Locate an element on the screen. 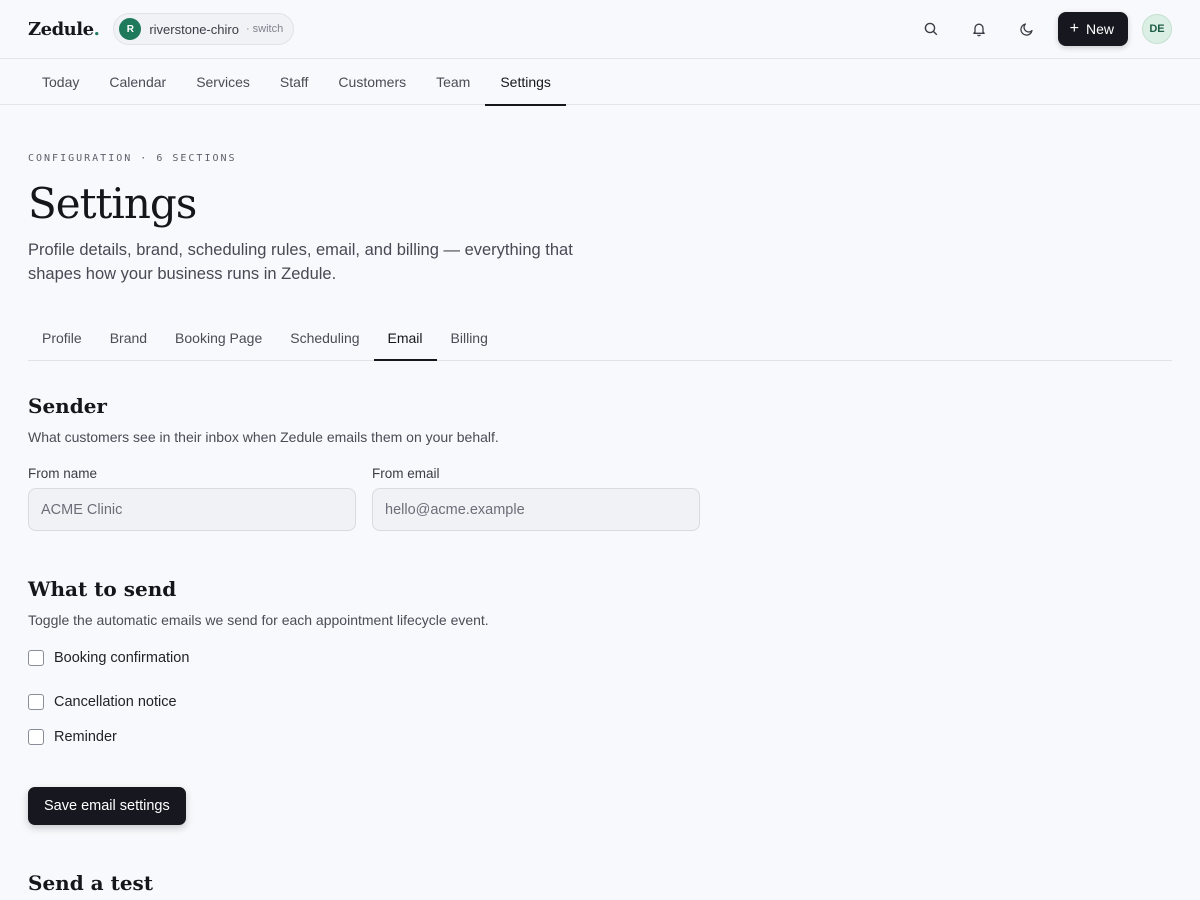 The height and width of the screenshot is (900, 1200). option-booking-confirmation: Booking confirmation is located at coordinates (600, 657).